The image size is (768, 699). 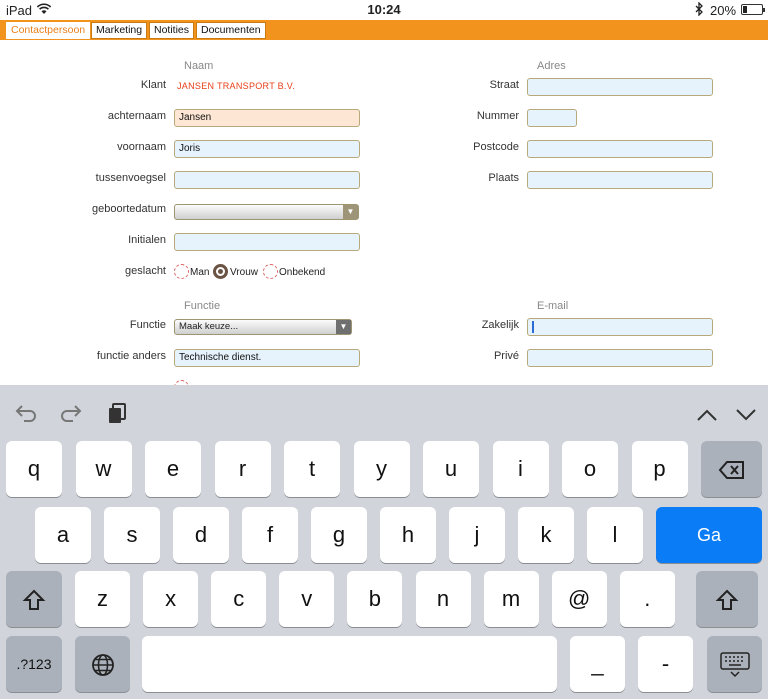 What do you see at coordinates (153, 85) in the screenshot?
I see `klant-label: Klant` at bounding box center [153, 85].